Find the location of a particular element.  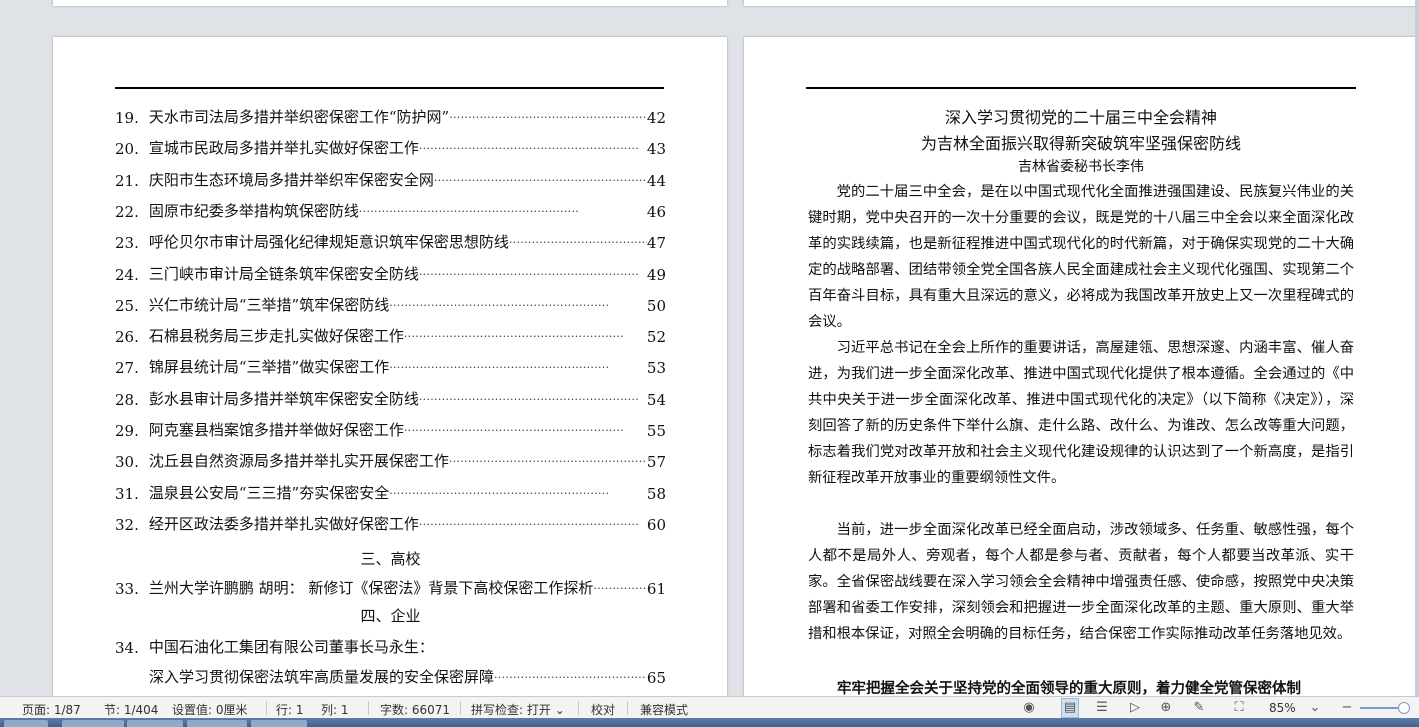

toc-entry-number: 26. is located at coordinates (127, 337).